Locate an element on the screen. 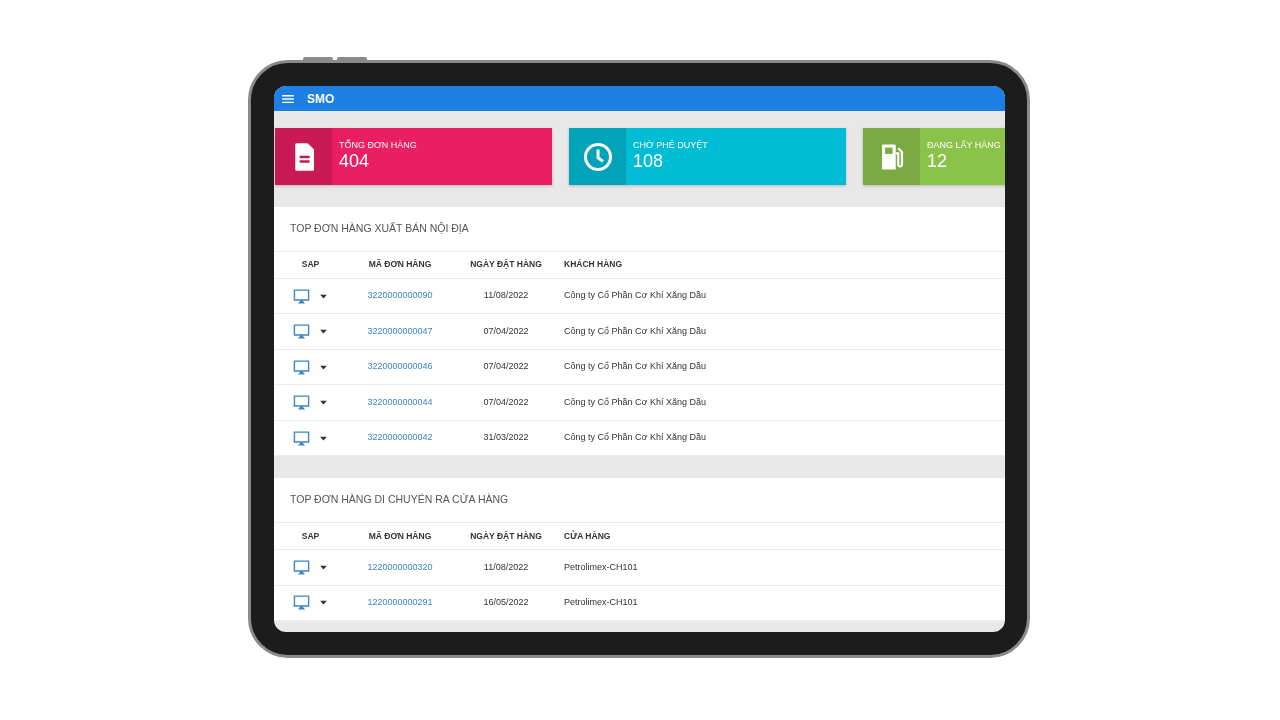 The image size is (1280, 720). order-link: 3220000000044 is located at coordinates (400, 401).